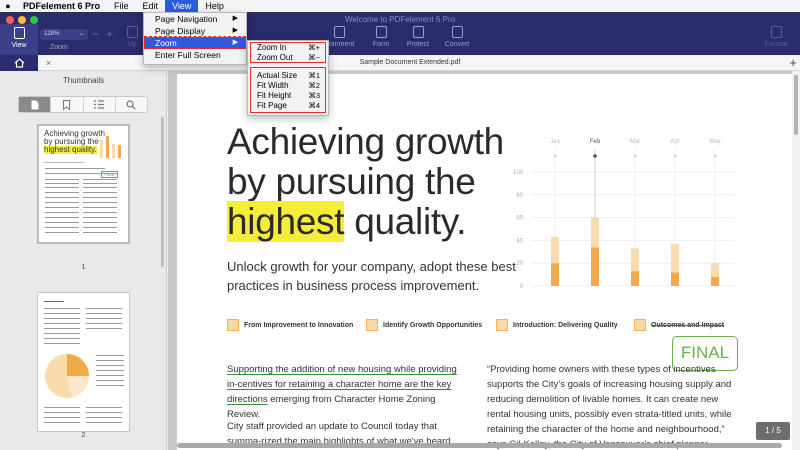 The width and height of the screenshot is (800, 450). I want to click on menu-item-zoom-out: Zoom Out ⌘−, so click(288, 58).